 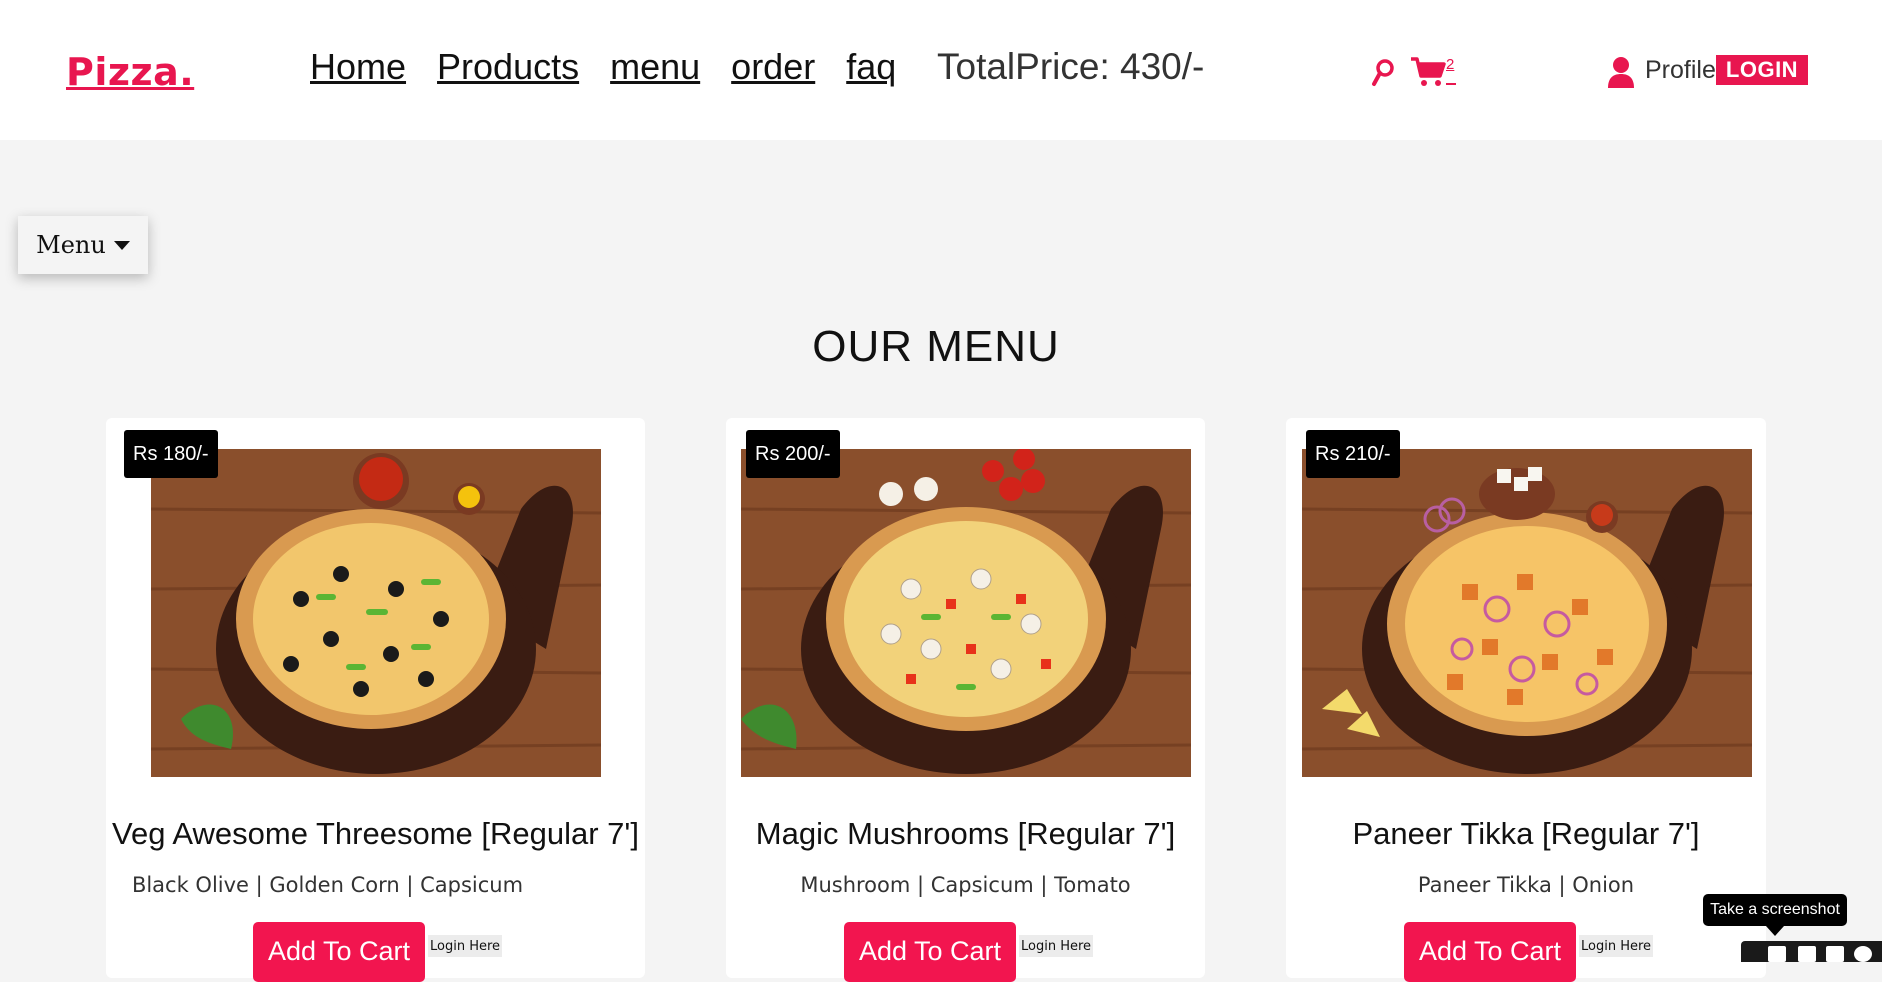 I want to click on menu-dropdown-button: Menu, so click(x=83, y=245).